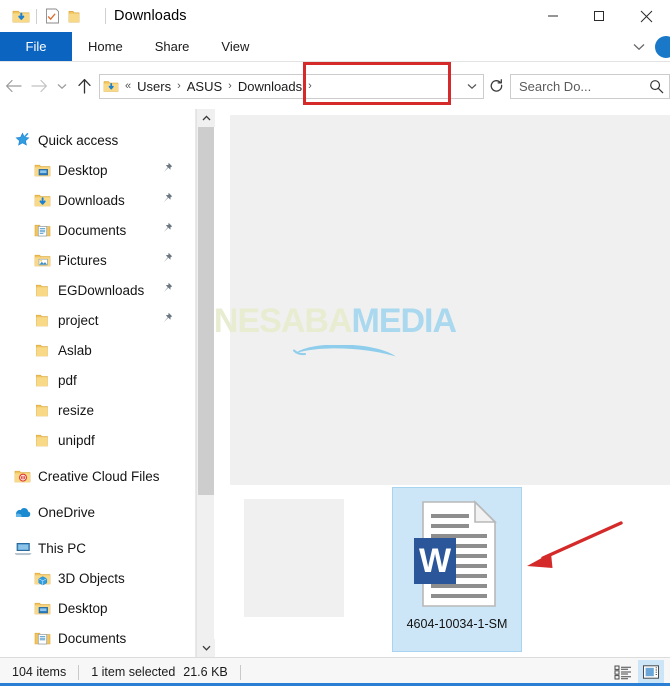 The width and height of the screenshot is (670, 686). What do you see at coordinates (62, 548) in the screenshot?
I see `sidebar-item-label: This PC` at bounding box center [62, 548].